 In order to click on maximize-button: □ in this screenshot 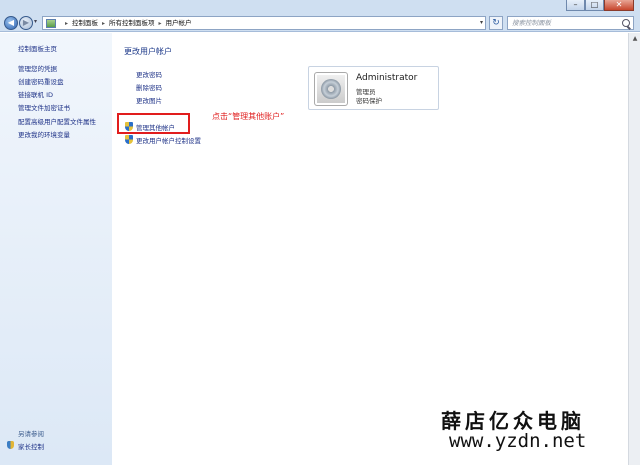, I will do `click(594, 5)`.